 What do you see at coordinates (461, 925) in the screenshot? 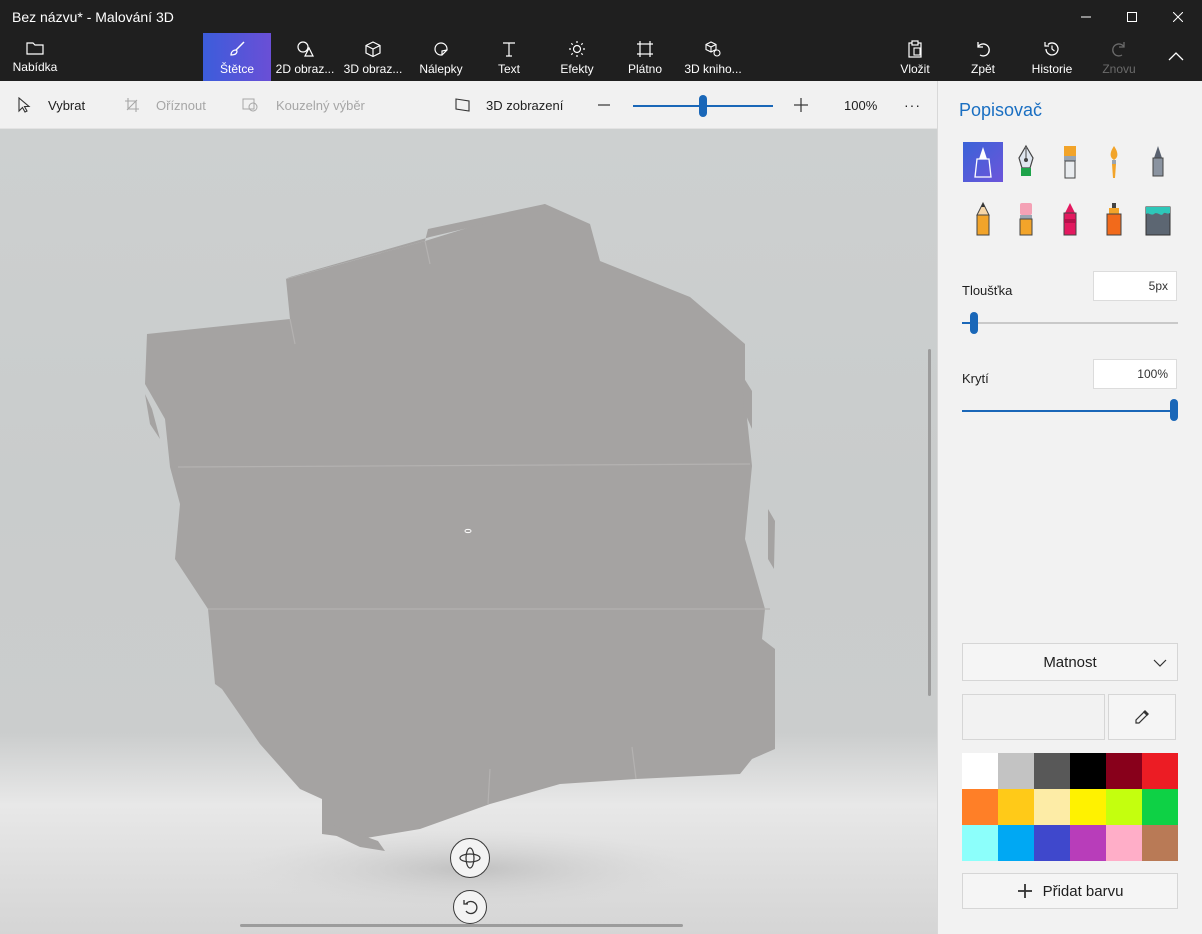
I see `horizontal-scrollbar` at bounding box center [461, 925].